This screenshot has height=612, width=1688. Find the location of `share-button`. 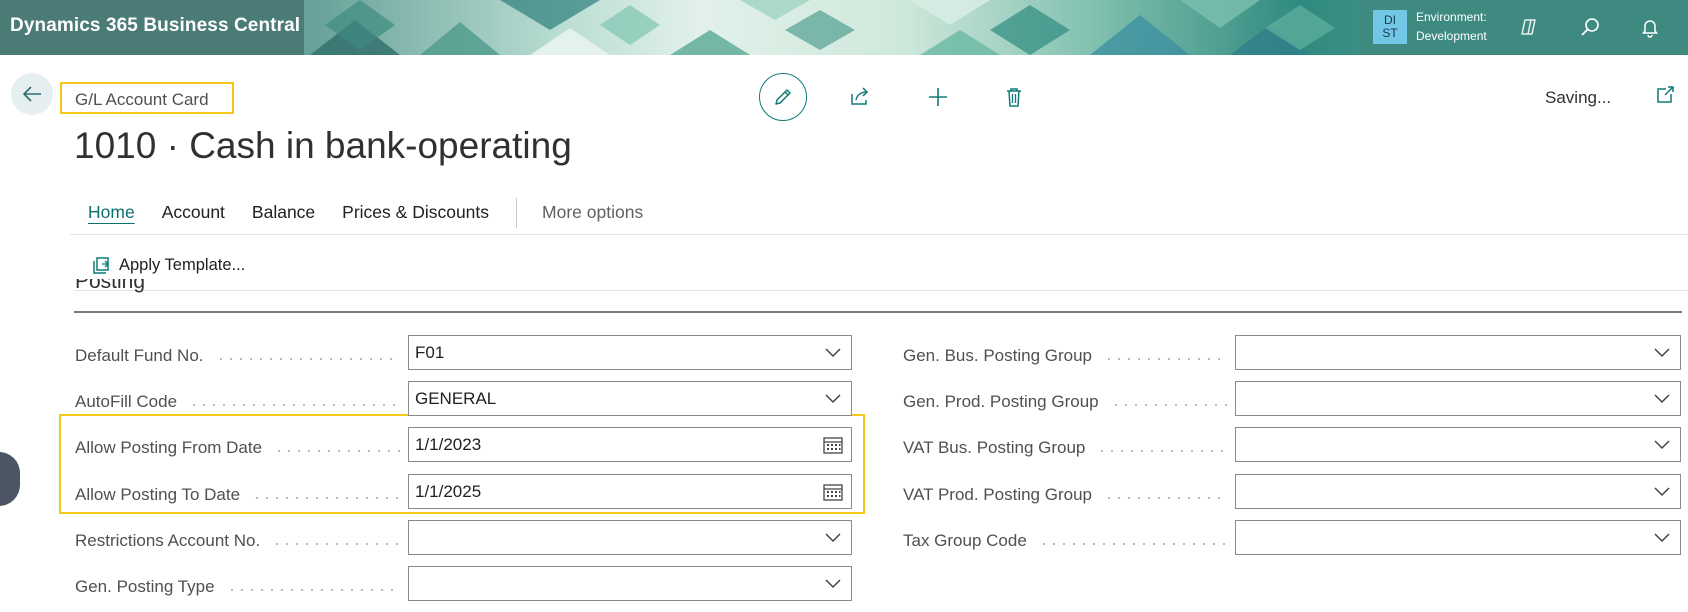

share-button is located at coordinates (860, 97).